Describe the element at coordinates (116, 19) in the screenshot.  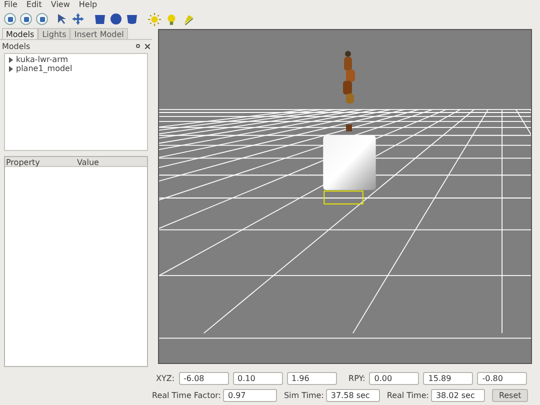
I see `sphere-icon` at that location.